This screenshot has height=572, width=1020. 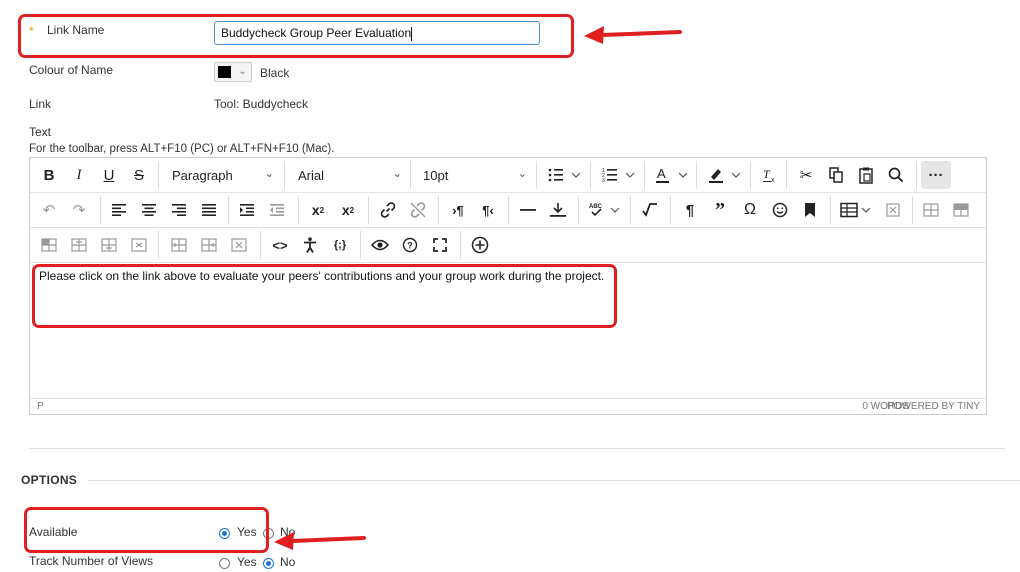 What do you see at coordinates (650, 210) in the screenshot?
I see `math-icon` at bounding box center [650, 210].